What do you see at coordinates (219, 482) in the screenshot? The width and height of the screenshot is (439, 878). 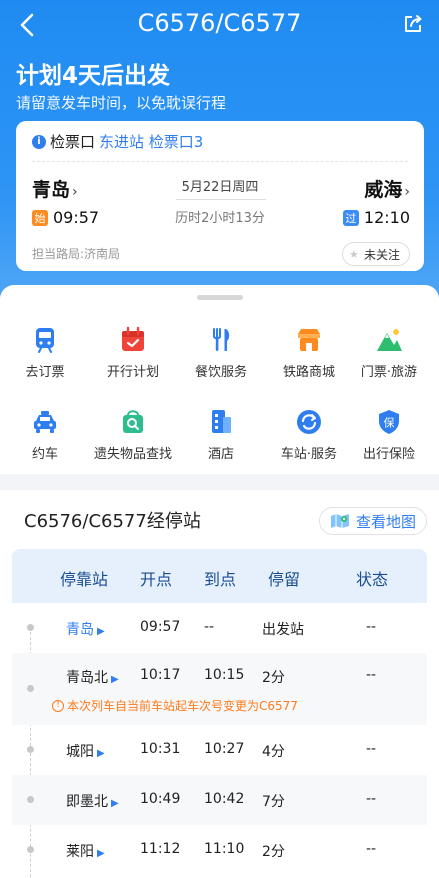 I see `section-divider` at bounding box center [219, 482].